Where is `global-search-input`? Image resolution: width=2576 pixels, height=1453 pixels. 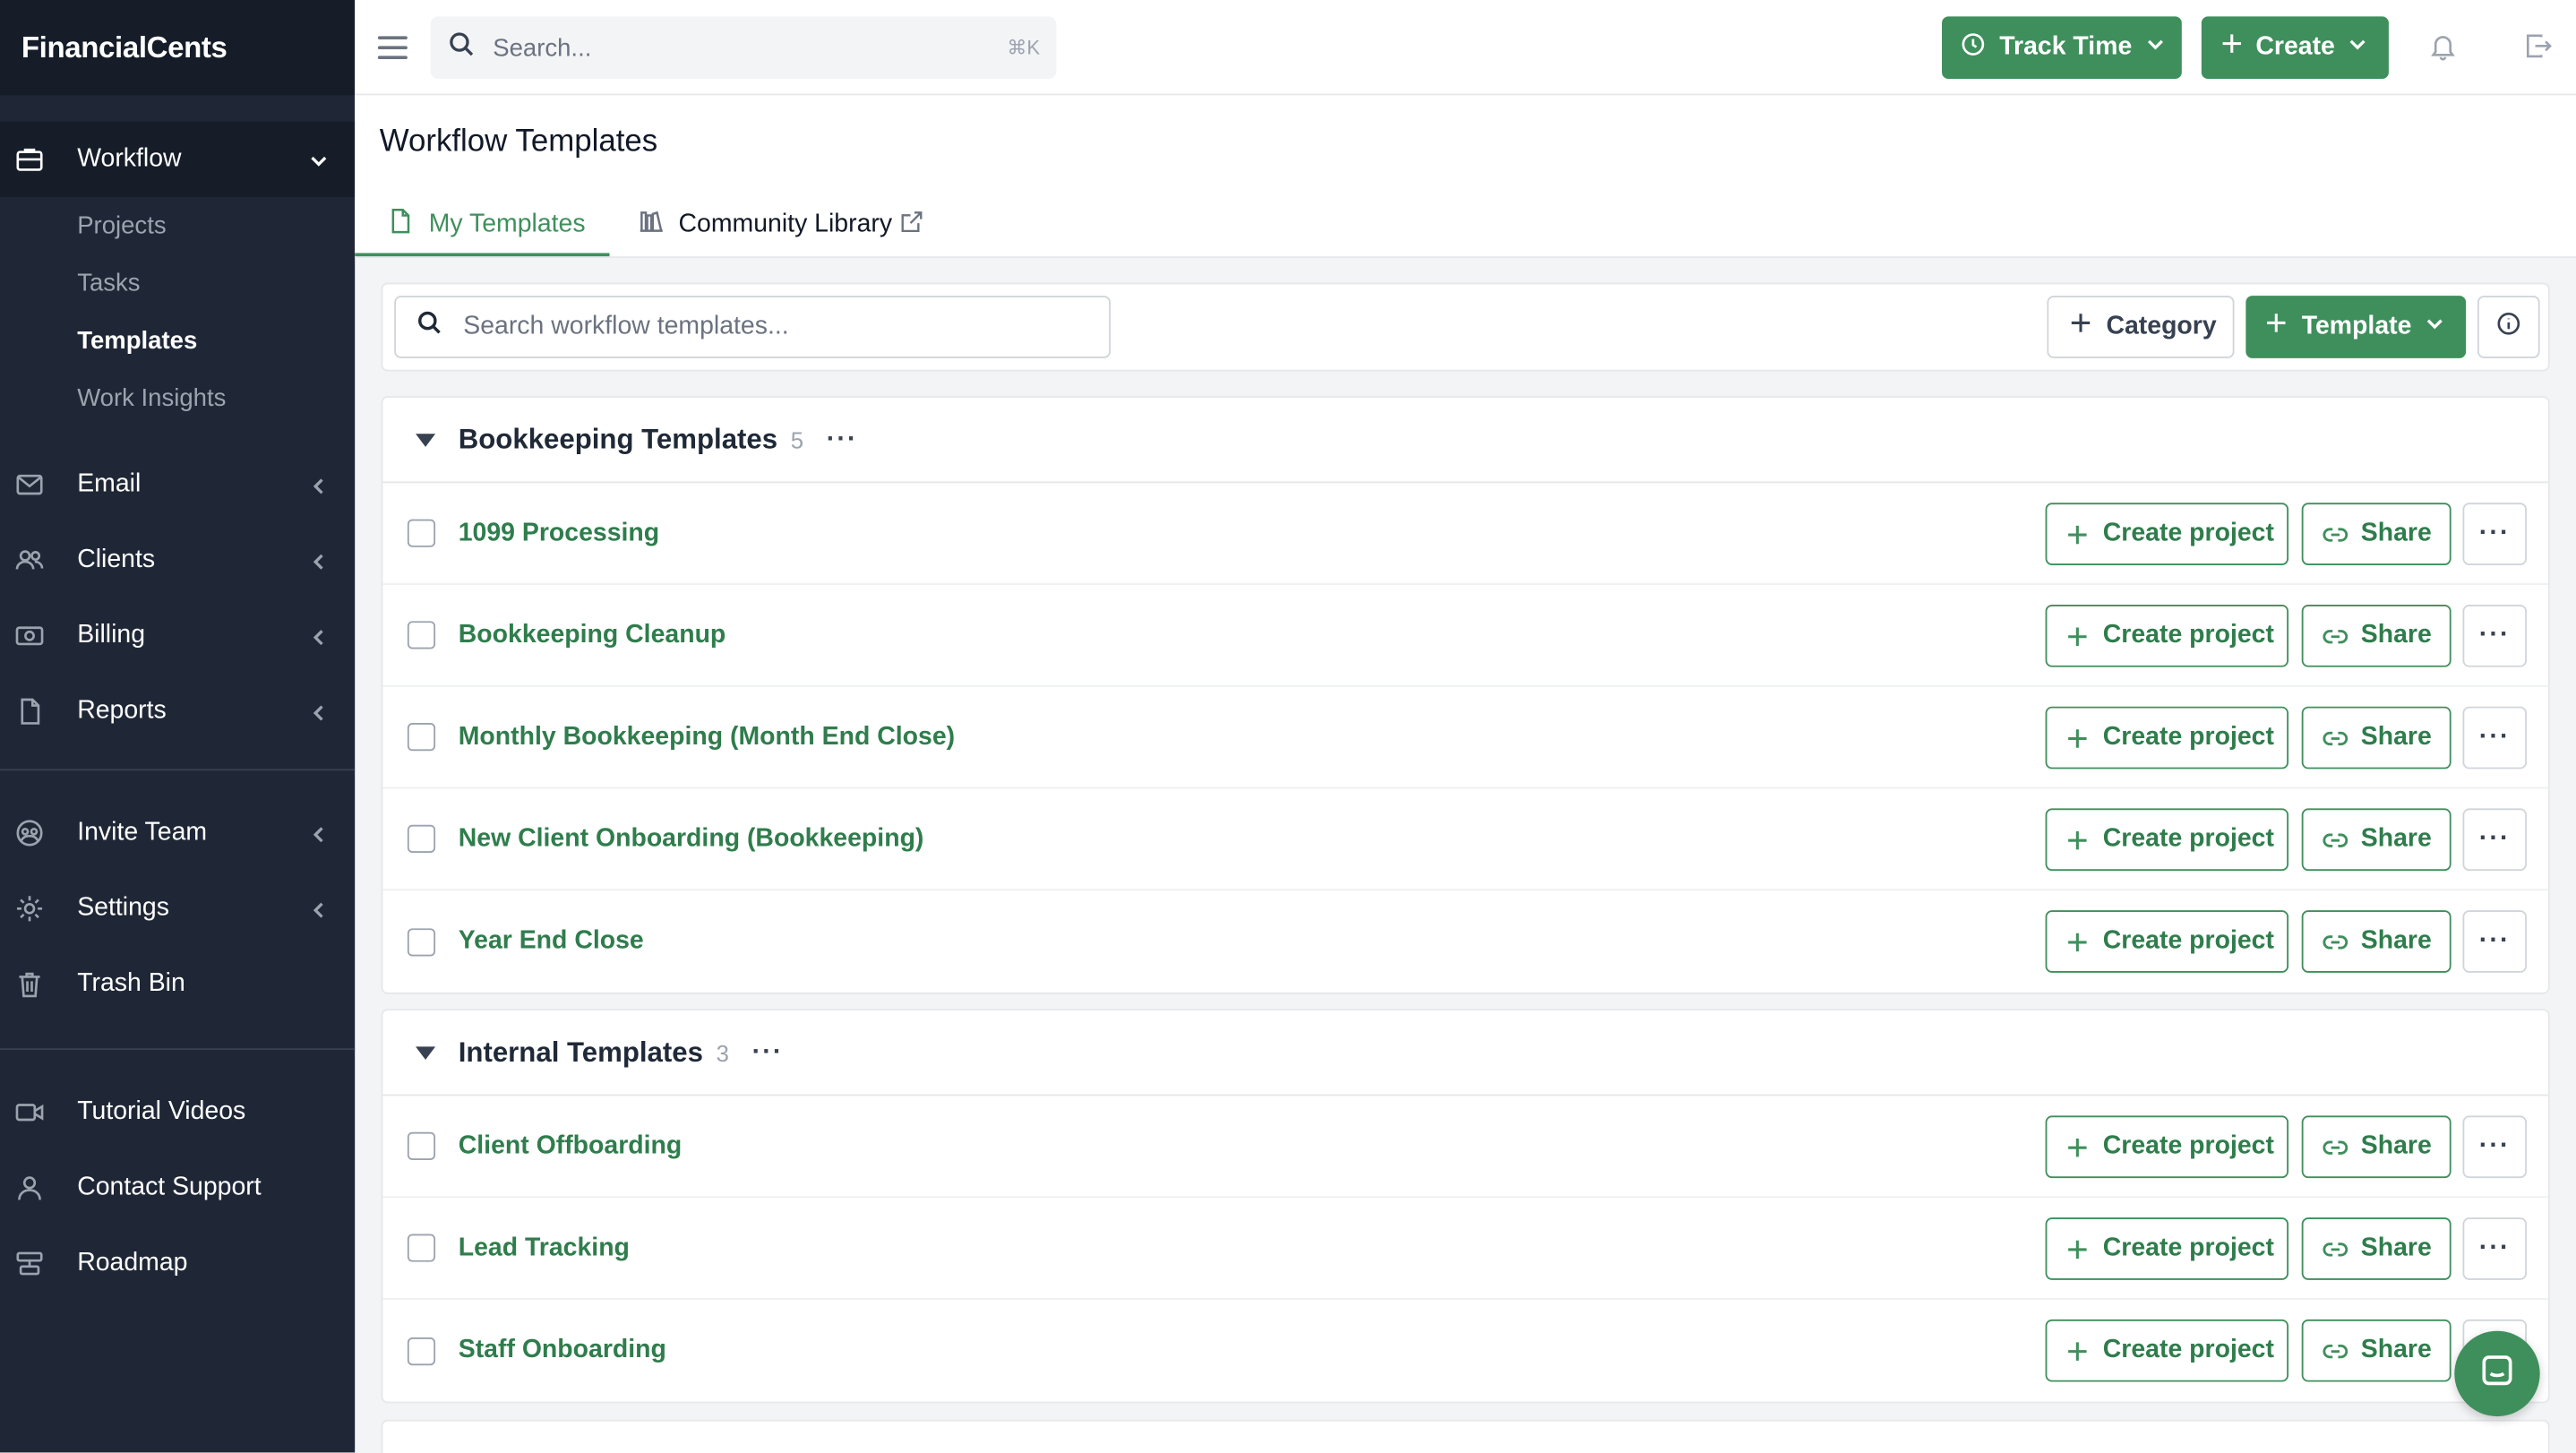 global-search-input is located at coordinates (739, 47).